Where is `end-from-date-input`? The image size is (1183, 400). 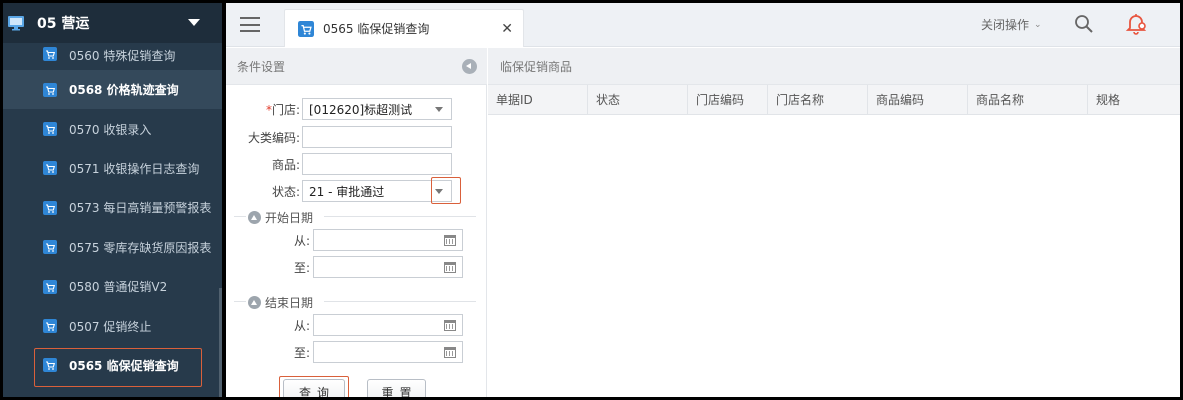 end-from-date-input is located at coordinates (388, 325).